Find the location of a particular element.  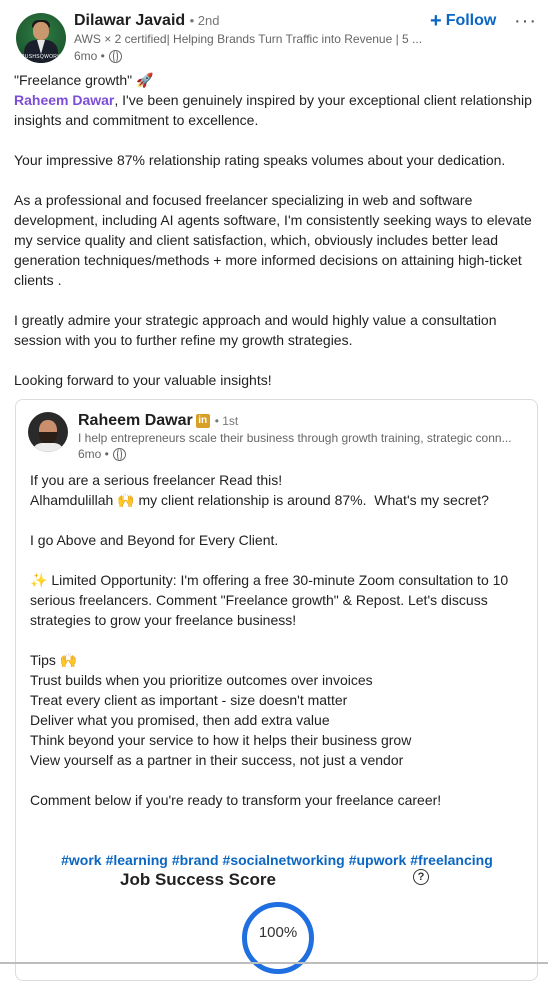

shared-post-time: 6mo • is located at coordinates (93, 454).